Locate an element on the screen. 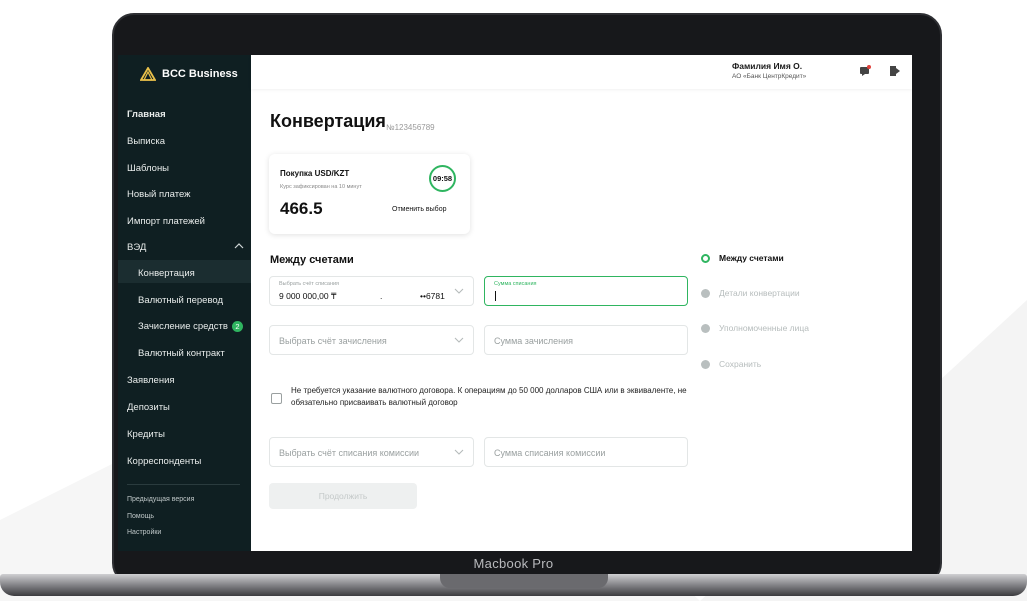 The height and width of the screenshot is (601, 1027). page-title: Конвертация is located at coordinates (328, 121).